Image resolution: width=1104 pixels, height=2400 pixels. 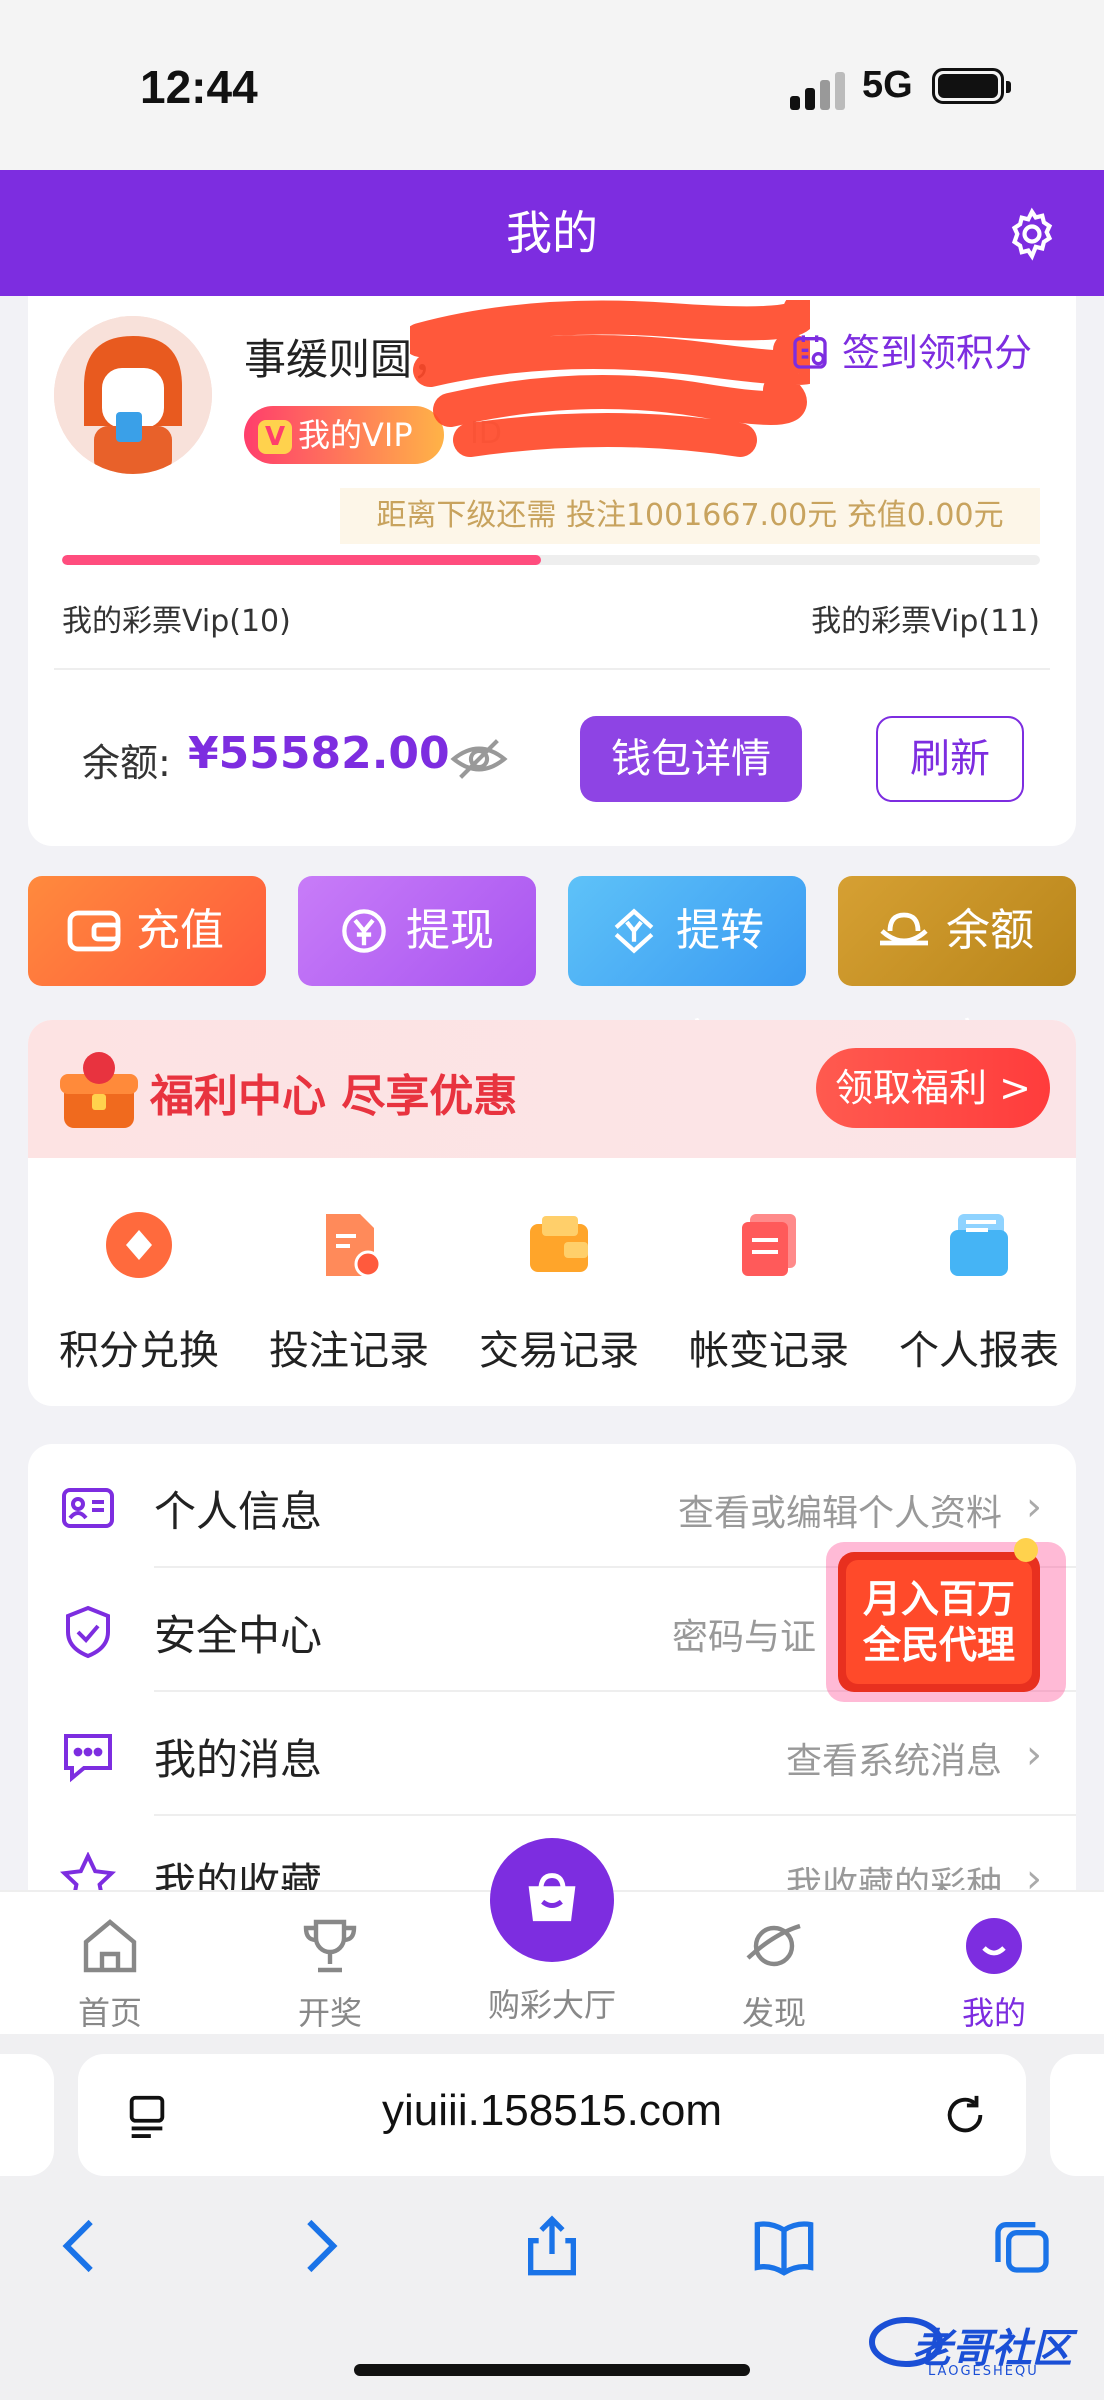 What do you see at coordinates (355, 435) in the screenshot?
I see `vip-badge-label: 我的VIP` at bounding box center [355, 435].